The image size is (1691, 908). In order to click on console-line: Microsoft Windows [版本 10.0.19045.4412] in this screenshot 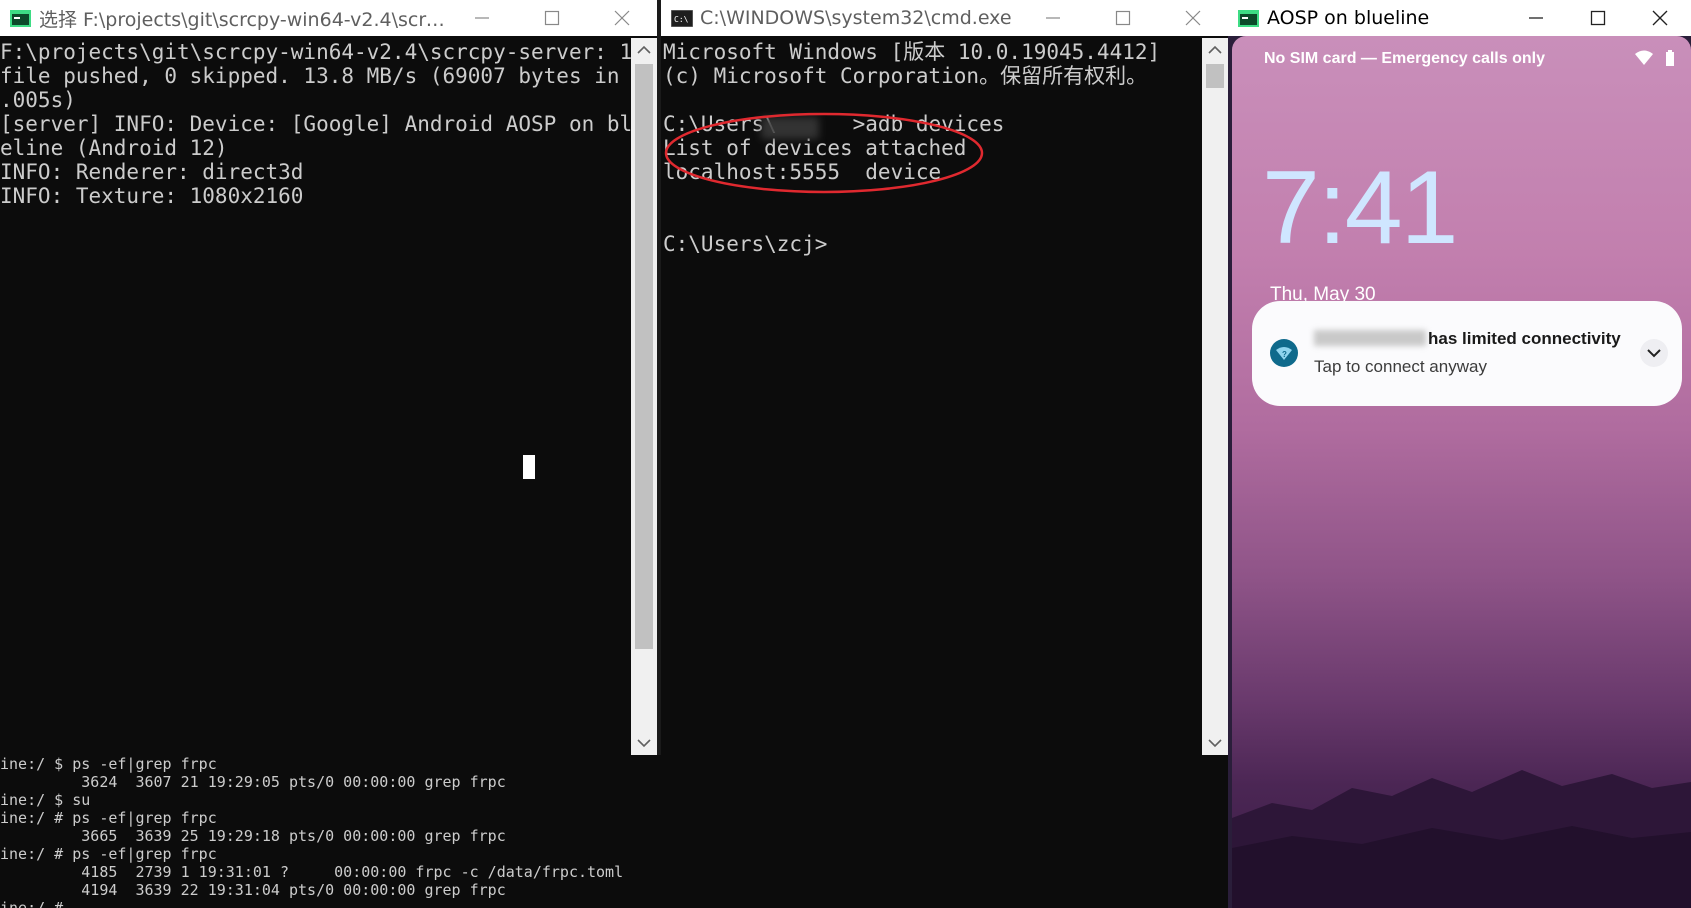, I will do `click(912, 52)`.